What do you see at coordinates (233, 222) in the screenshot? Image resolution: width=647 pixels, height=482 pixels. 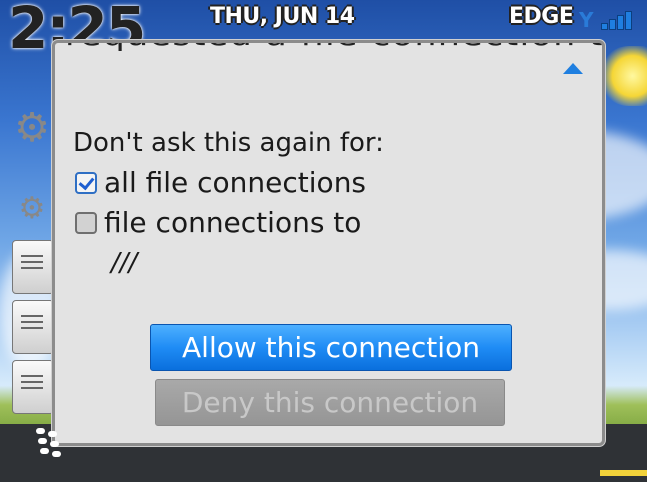 I see `option-label: file connections to` at bounding box center [233, 222].